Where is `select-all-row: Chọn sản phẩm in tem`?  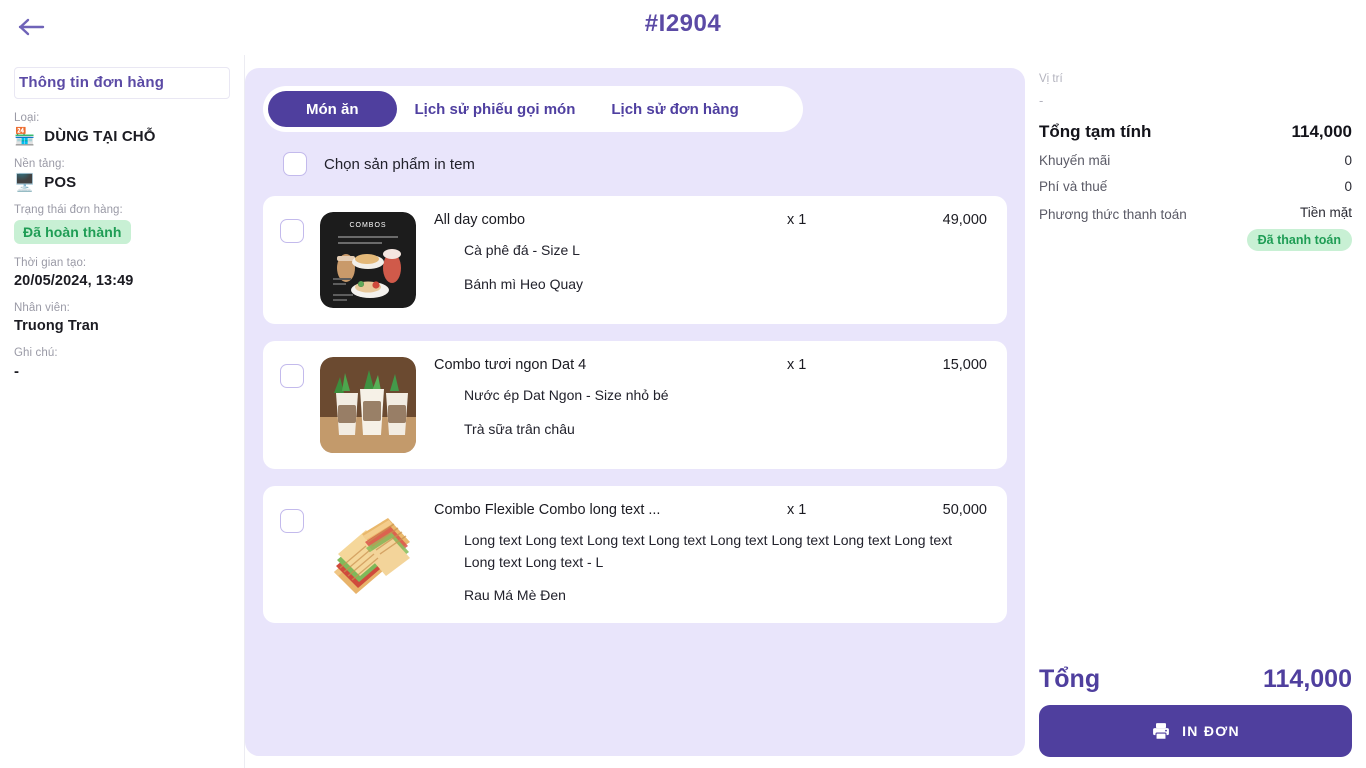 select-all-row: Chọn sản phẩm in tem is located at coordinates (645, 164).